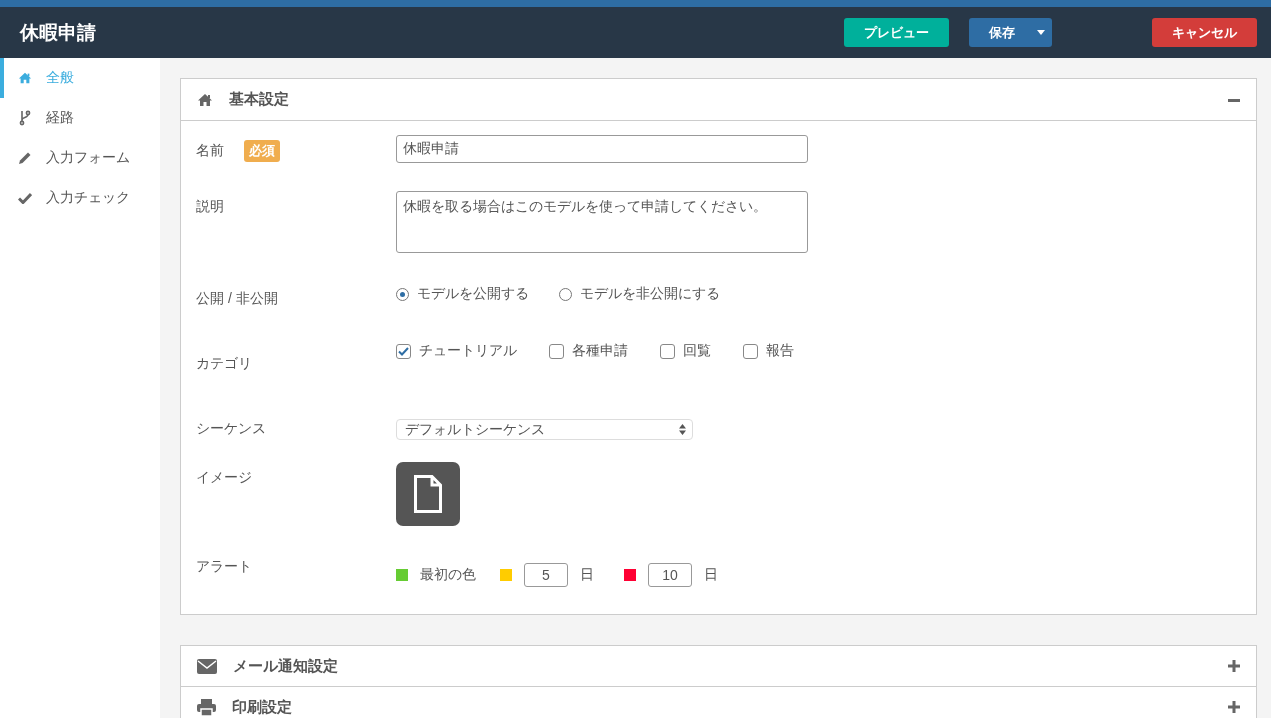 The height and width of the screenshot is (718, 1271). What do you see at coordinates (448, 575) in the screenshot?
I see `alert-label: 最初の色` at bounding box center [448, 575].